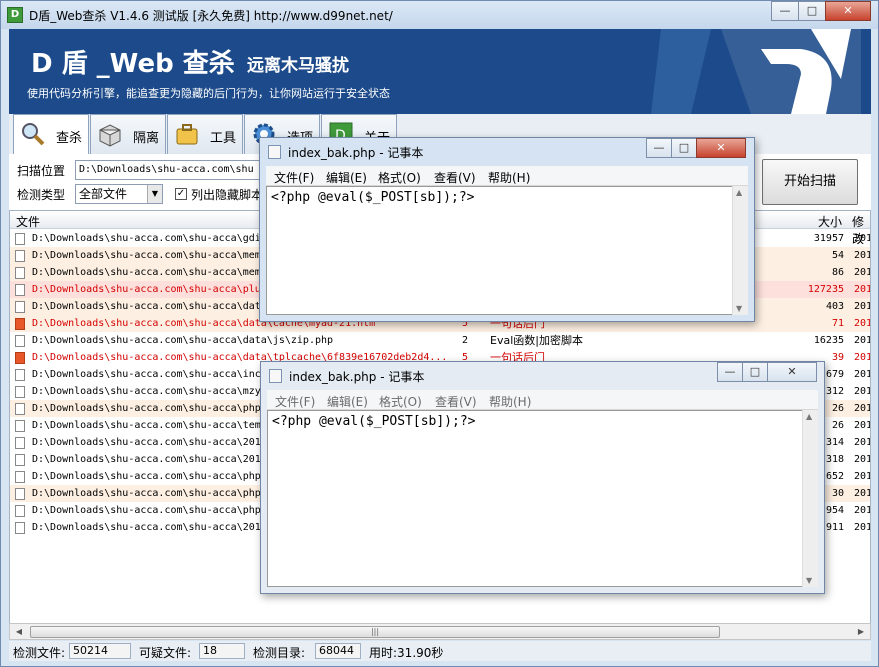 The width and height of the screenshot is (879, 667). What do you see at coordinates (825, 289) in the screenshot?
I see `file-size: 127235` at bounding box center [825, 289].